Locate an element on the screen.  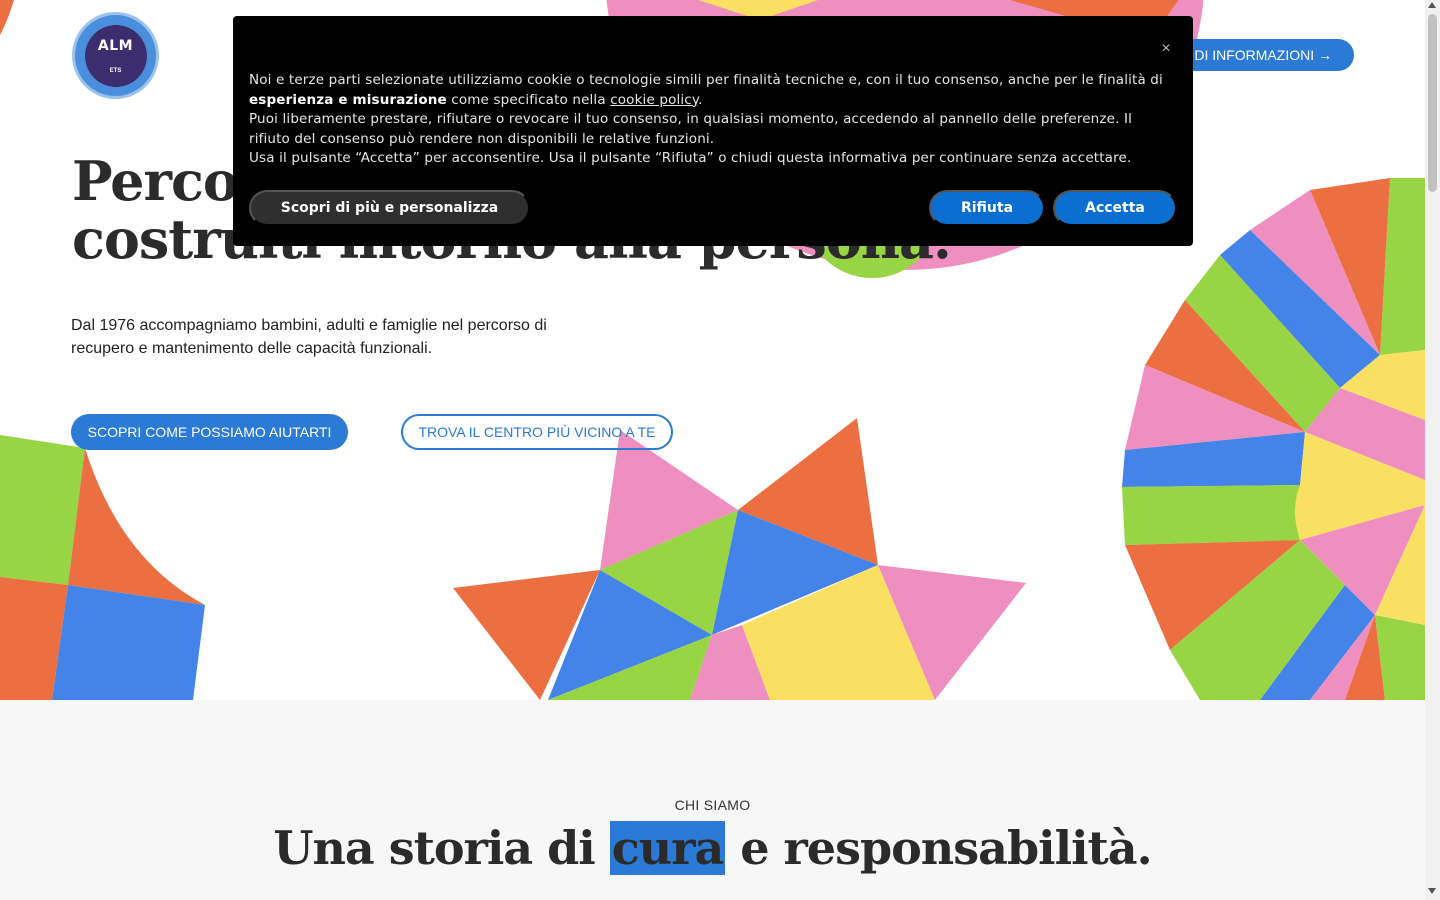
discover-help-button: SCOPRI COME POSSIAMO AIUTARTI is located at coordinates (209, 432).